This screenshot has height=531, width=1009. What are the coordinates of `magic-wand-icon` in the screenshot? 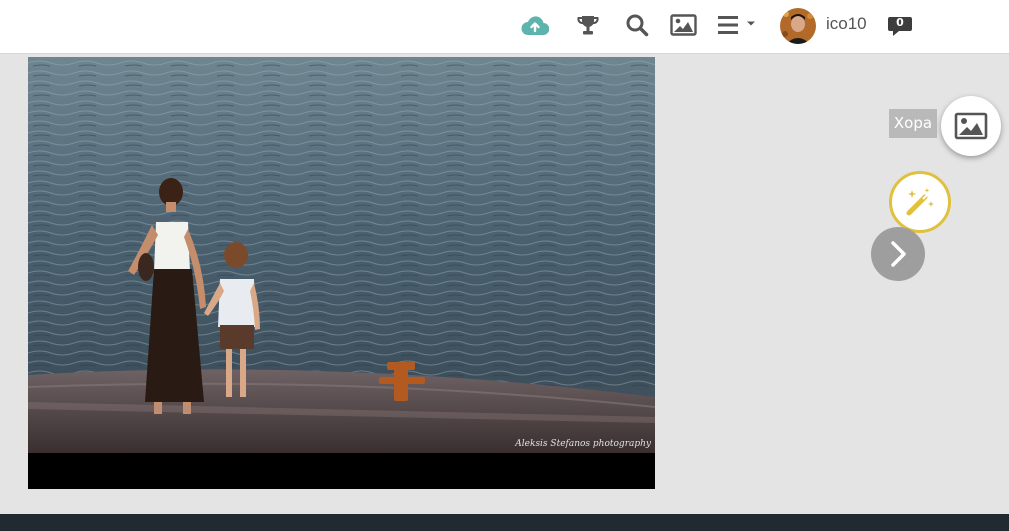 It's located at (920, 202).